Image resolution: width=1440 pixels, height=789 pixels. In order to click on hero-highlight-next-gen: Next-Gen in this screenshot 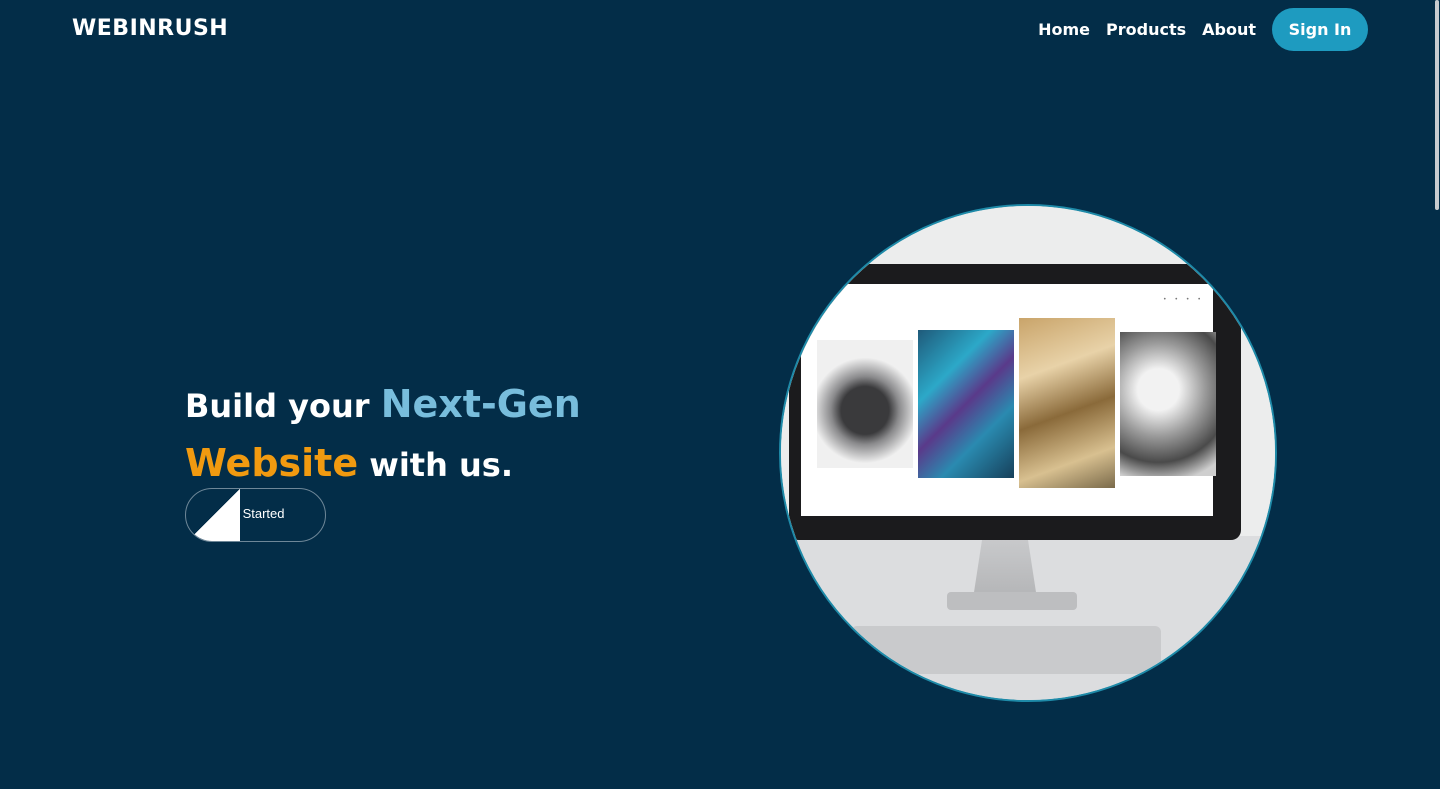, I will do `click(480, 404)`.